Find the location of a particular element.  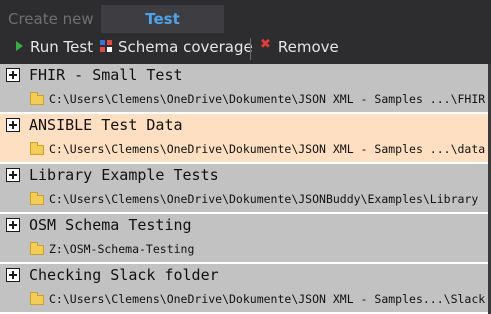

toolbar: Run Test Schema coverage ✖ Remove is located at coordinates (245, 49).